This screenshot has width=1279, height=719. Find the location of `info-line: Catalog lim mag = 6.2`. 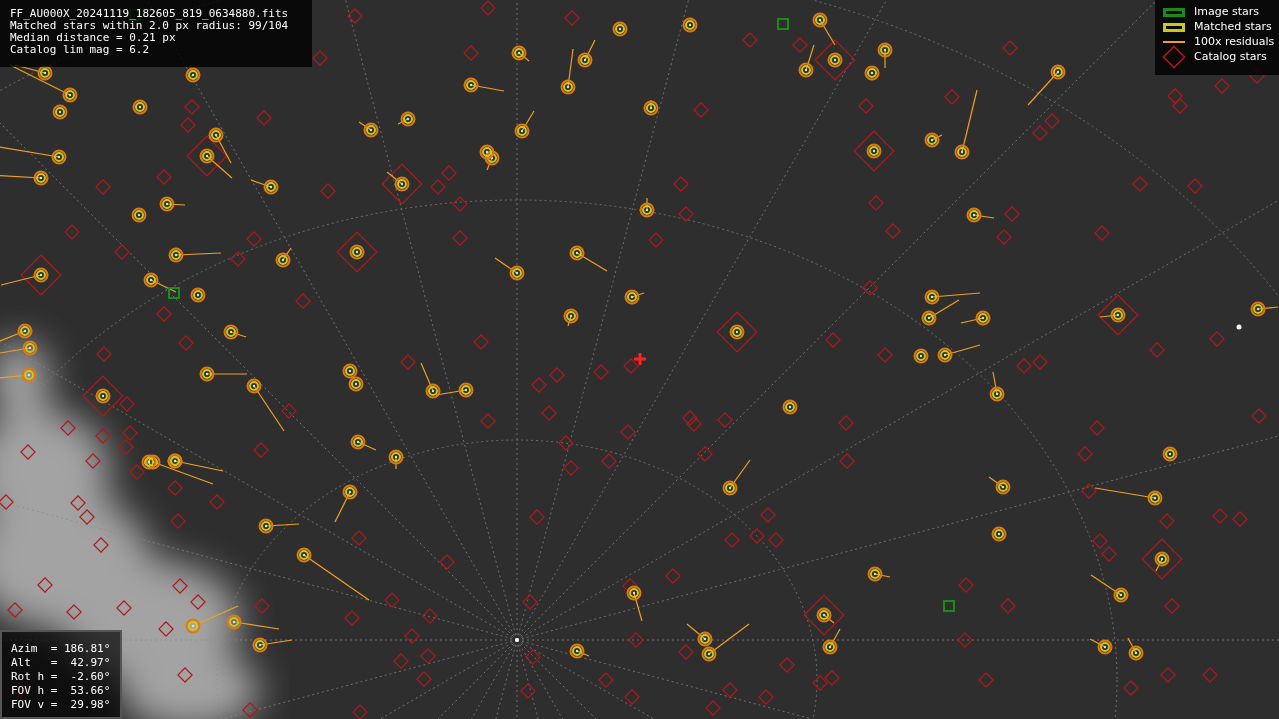

info-line: Catalog lim mag = 6.2 is located at coordinates (80, 50).